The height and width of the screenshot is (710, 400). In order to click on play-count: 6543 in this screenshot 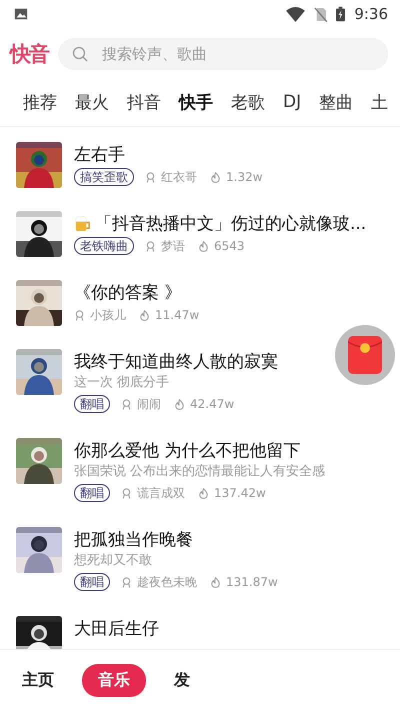, I will do `click(229, 246)`.